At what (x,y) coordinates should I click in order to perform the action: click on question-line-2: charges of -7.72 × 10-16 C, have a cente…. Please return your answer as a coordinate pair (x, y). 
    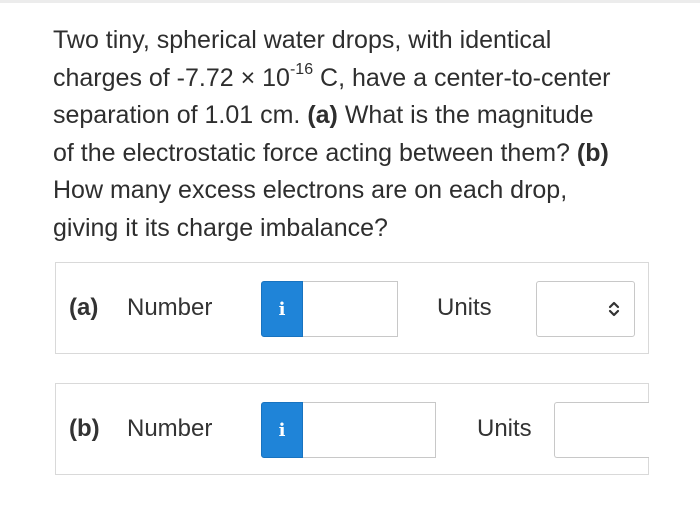
    Looking at the image, I should click on (332, 76).